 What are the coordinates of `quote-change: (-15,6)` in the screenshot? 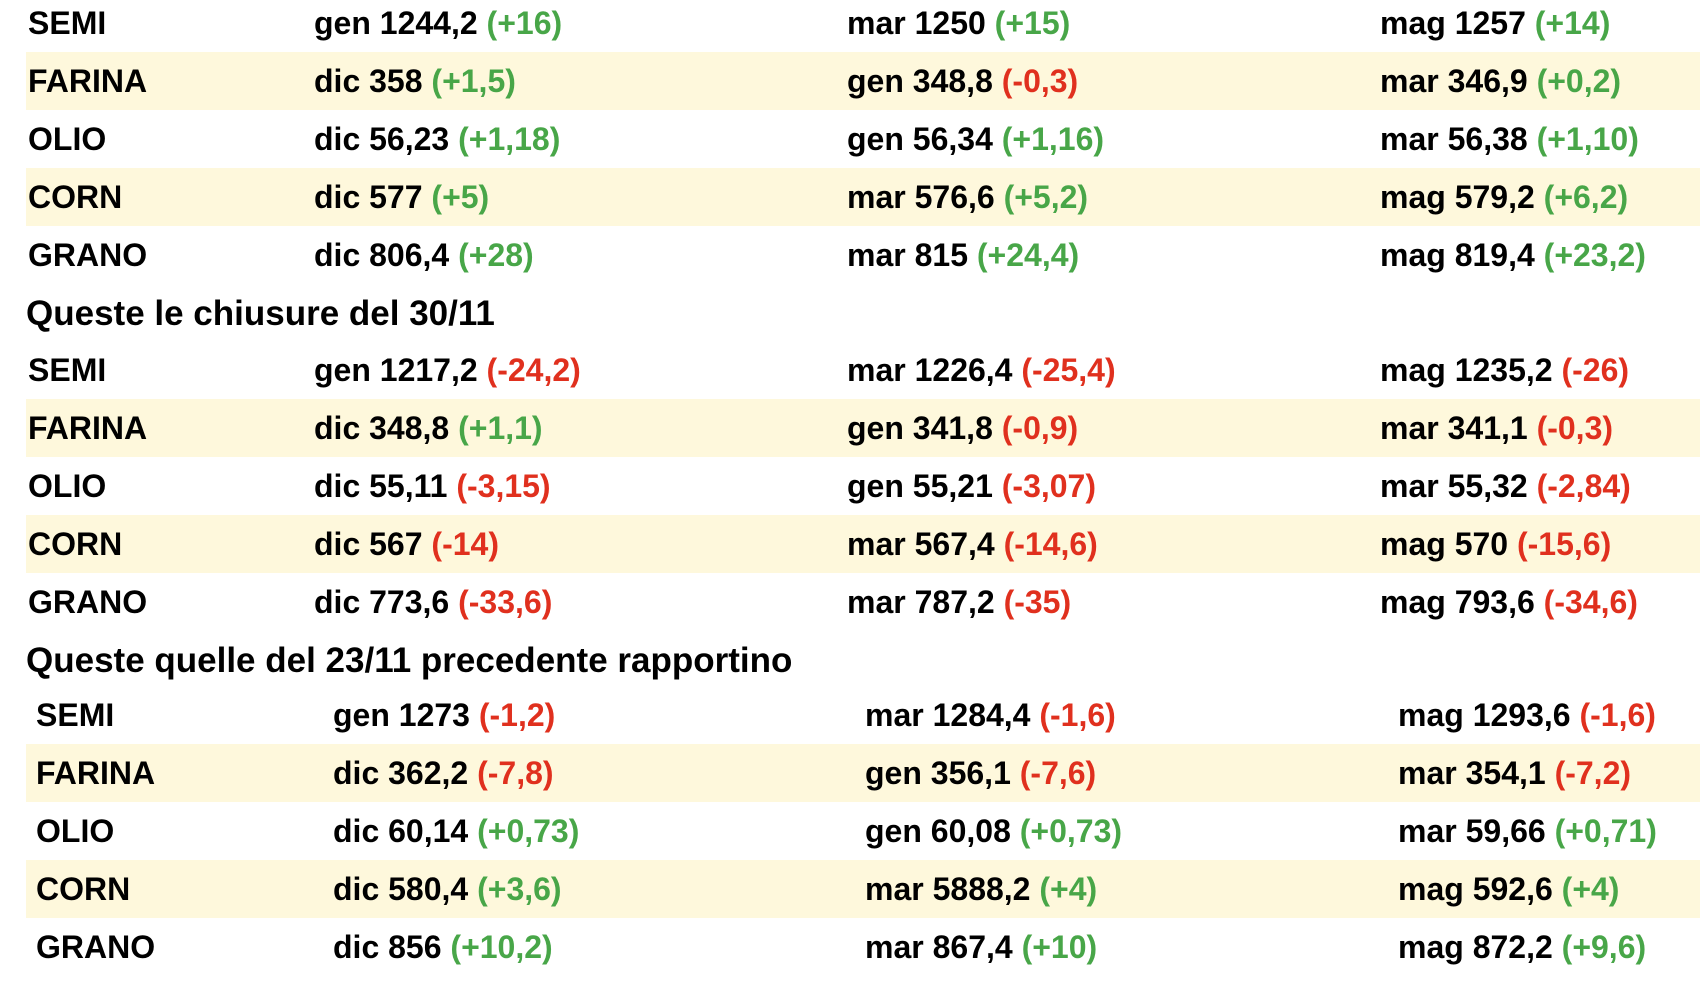 It's located at (1564, 544).